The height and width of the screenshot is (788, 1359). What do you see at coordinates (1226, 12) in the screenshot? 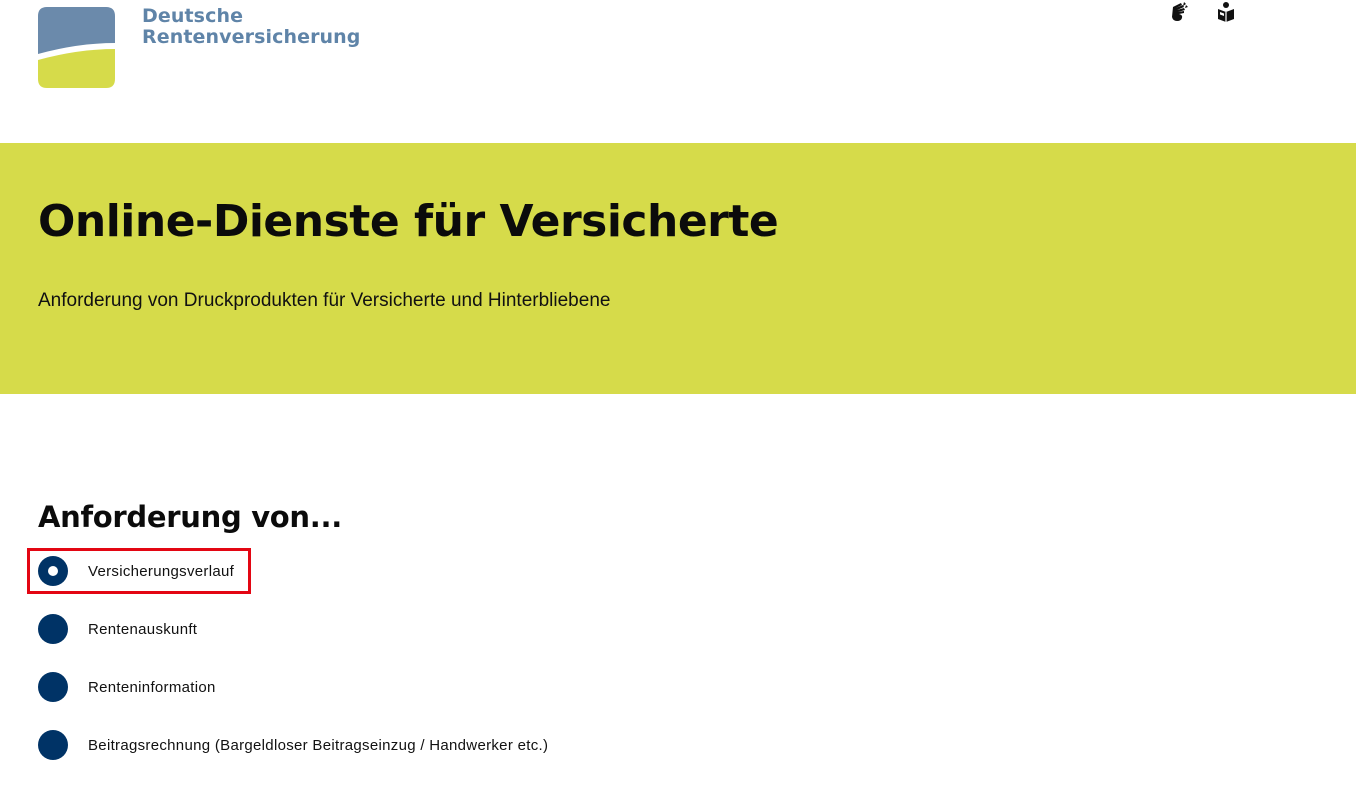
I see `easy-language-icon` at bounding box center [1226, 12].